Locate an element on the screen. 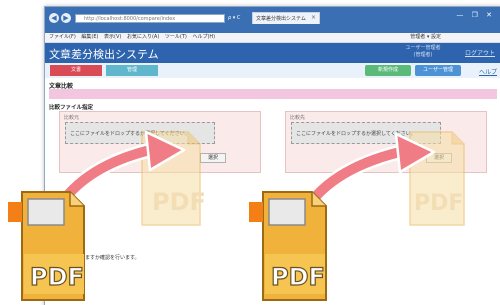  app-header: 文章差分検出システム ユーザー管理者 (管理者) ログアウト is located at coordinates (272, 53).